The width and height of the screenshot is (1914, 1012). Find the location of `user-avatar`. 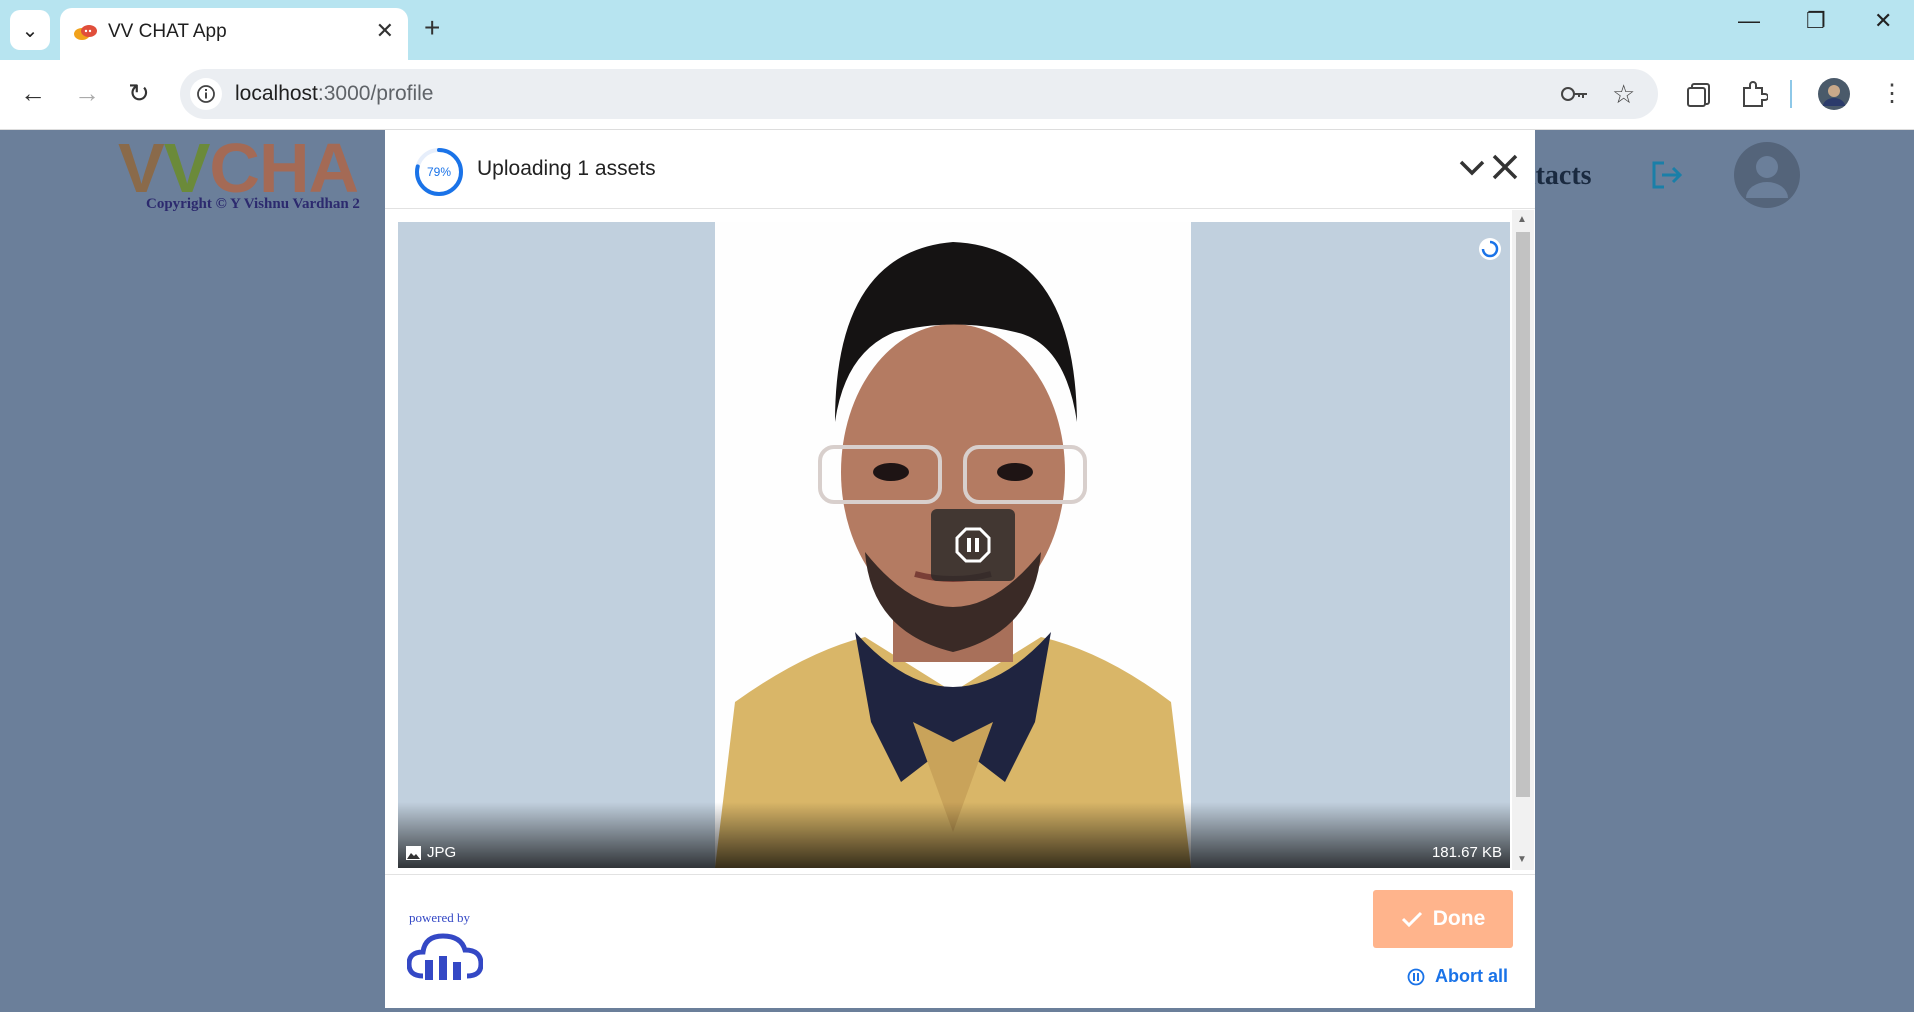

user-avatar is located at coordinates (1767, 175).